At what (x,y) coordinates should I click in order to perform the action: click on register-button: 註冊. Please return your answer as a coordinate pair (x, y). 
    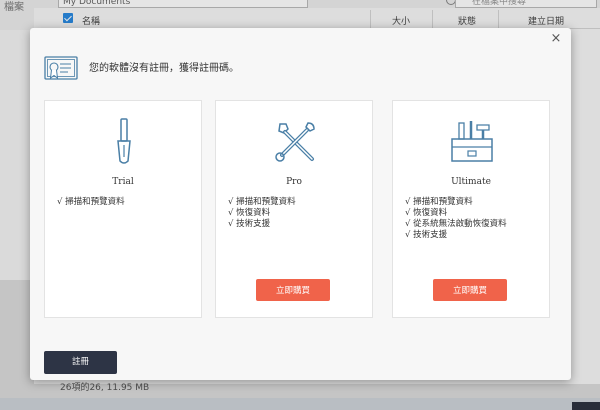
    Looking at the image, I should click on (80, 362).